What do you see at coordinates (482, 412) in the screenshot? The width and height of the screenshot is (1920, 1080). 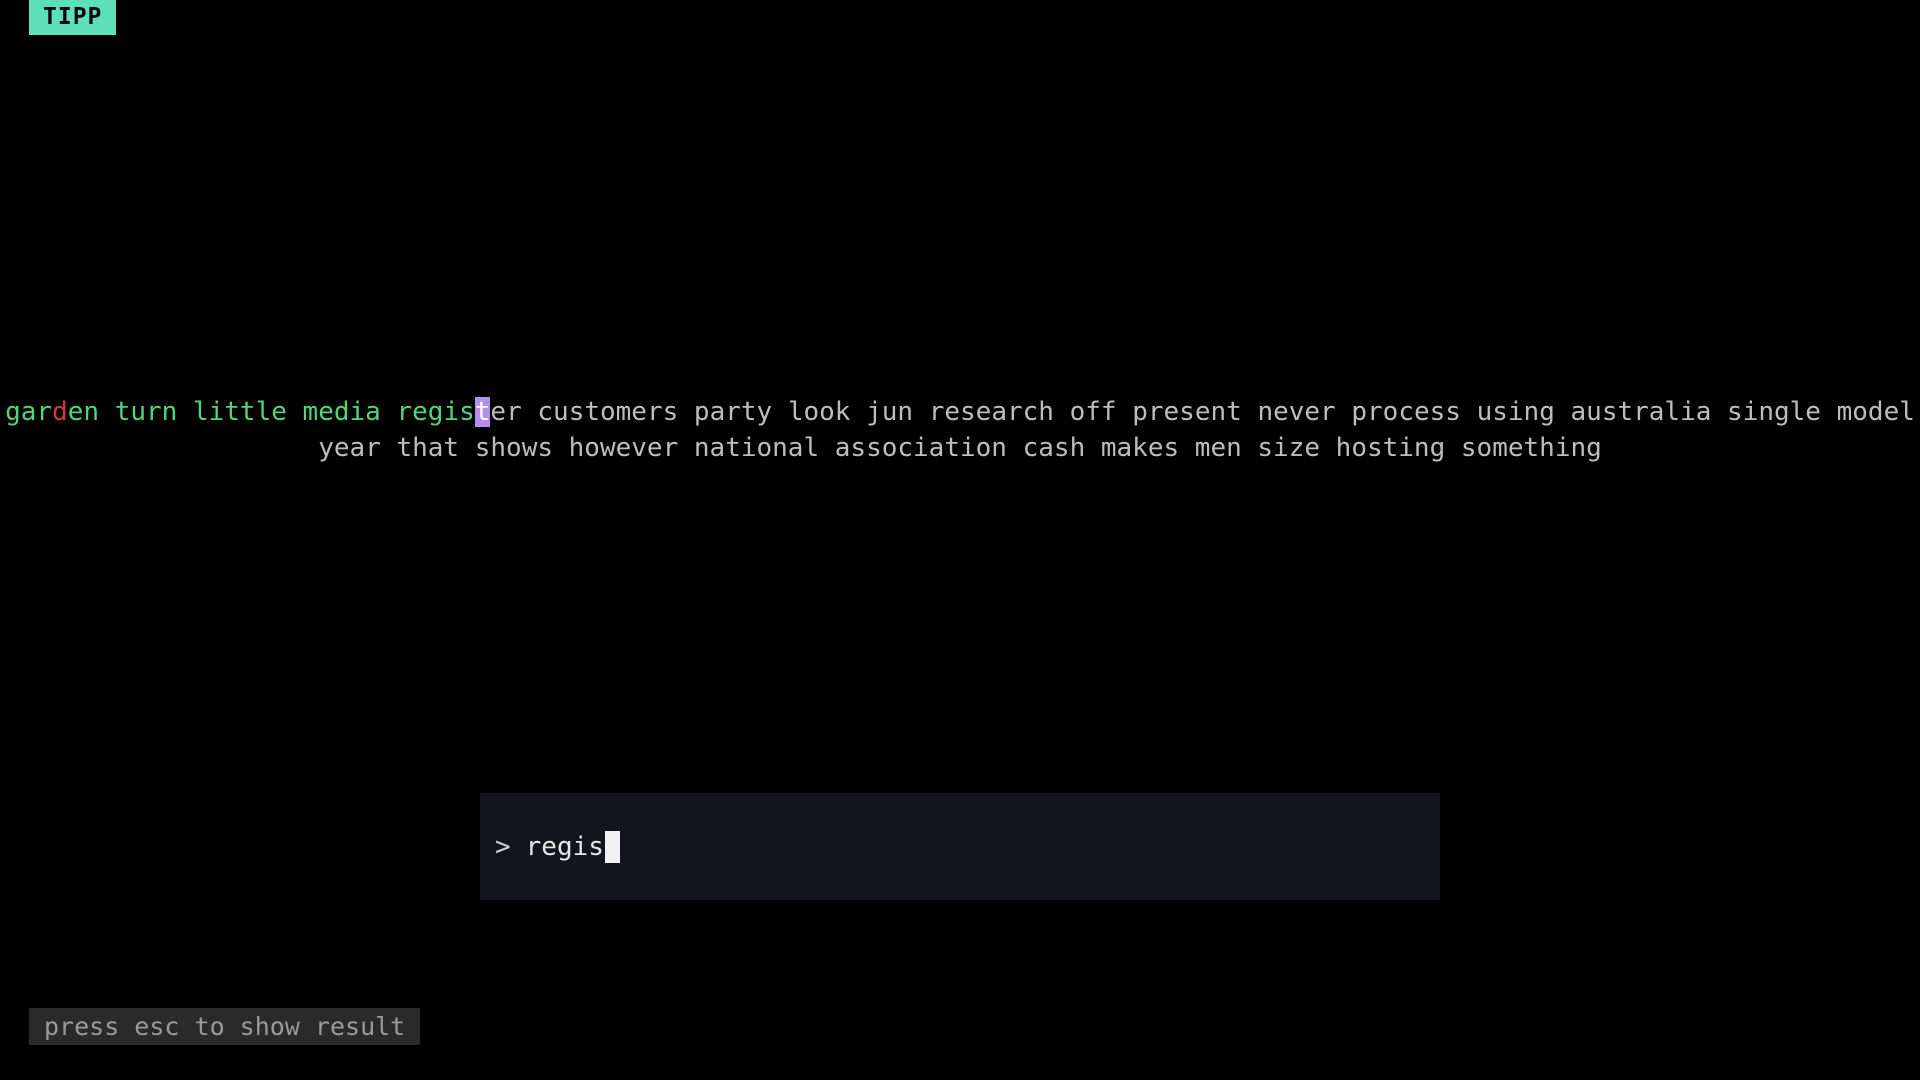 I see `current-char-cursor: t` at bounding box center [482, 412].